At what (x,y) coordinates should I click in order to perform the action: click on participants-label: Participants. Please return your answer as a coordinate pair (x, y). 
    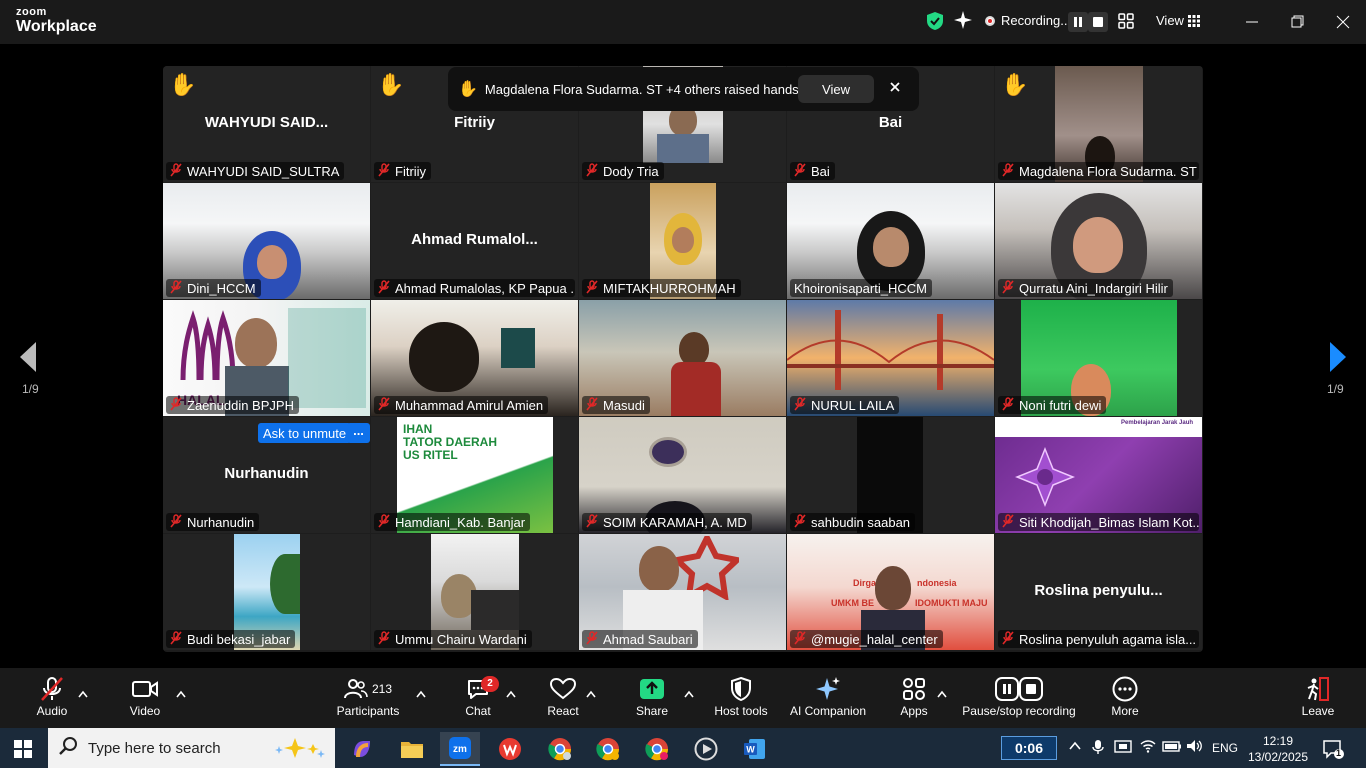
    Looking at the image, I should click on (368, 711).